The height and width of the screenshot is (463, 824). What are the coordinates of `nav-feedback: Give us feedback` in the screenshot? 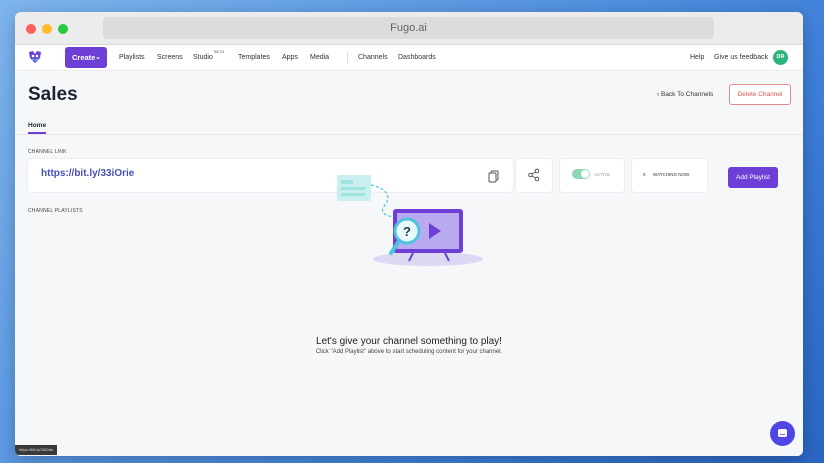 It's located at (741, 58).